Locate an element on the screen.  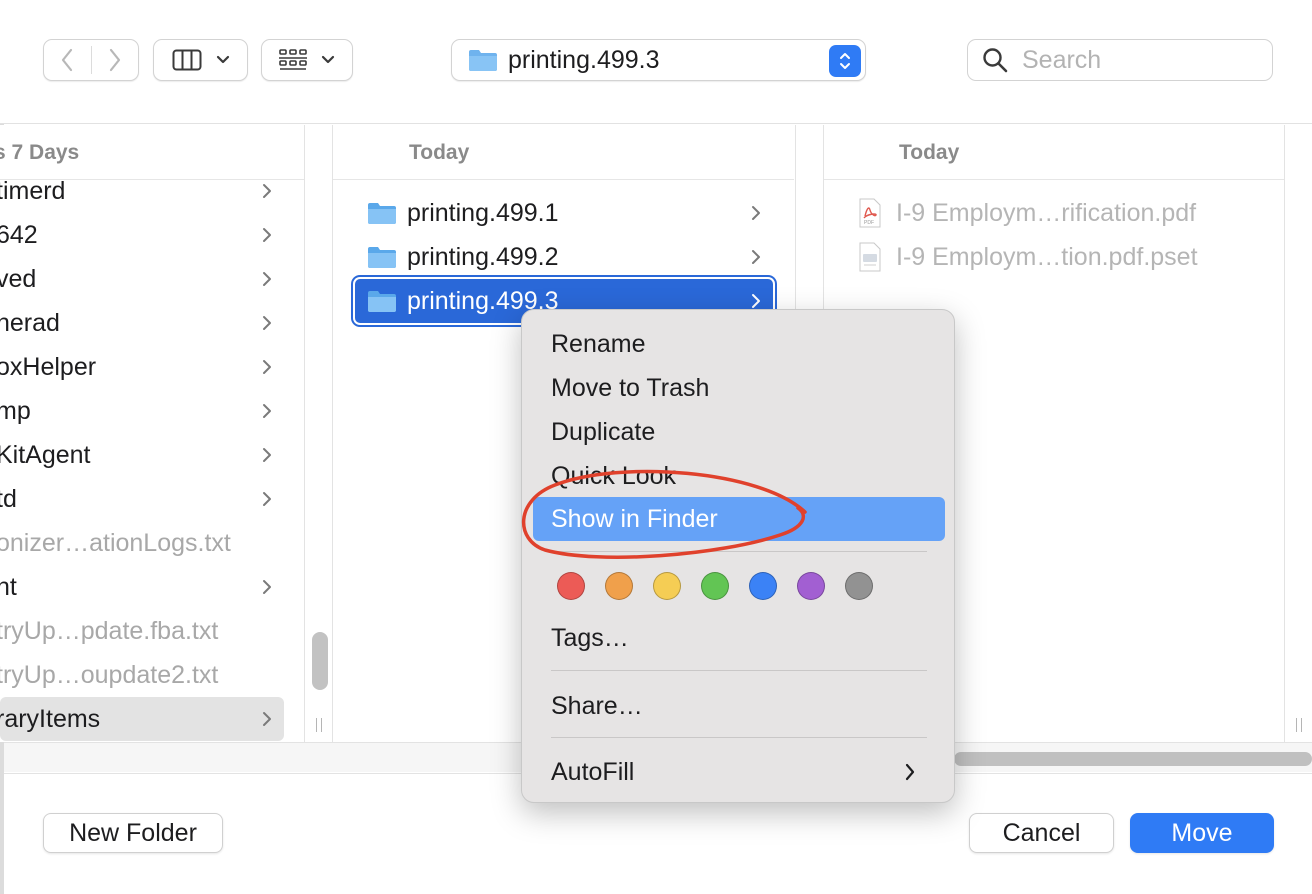
svg-text: PDF is located at coordinates (869, 223).